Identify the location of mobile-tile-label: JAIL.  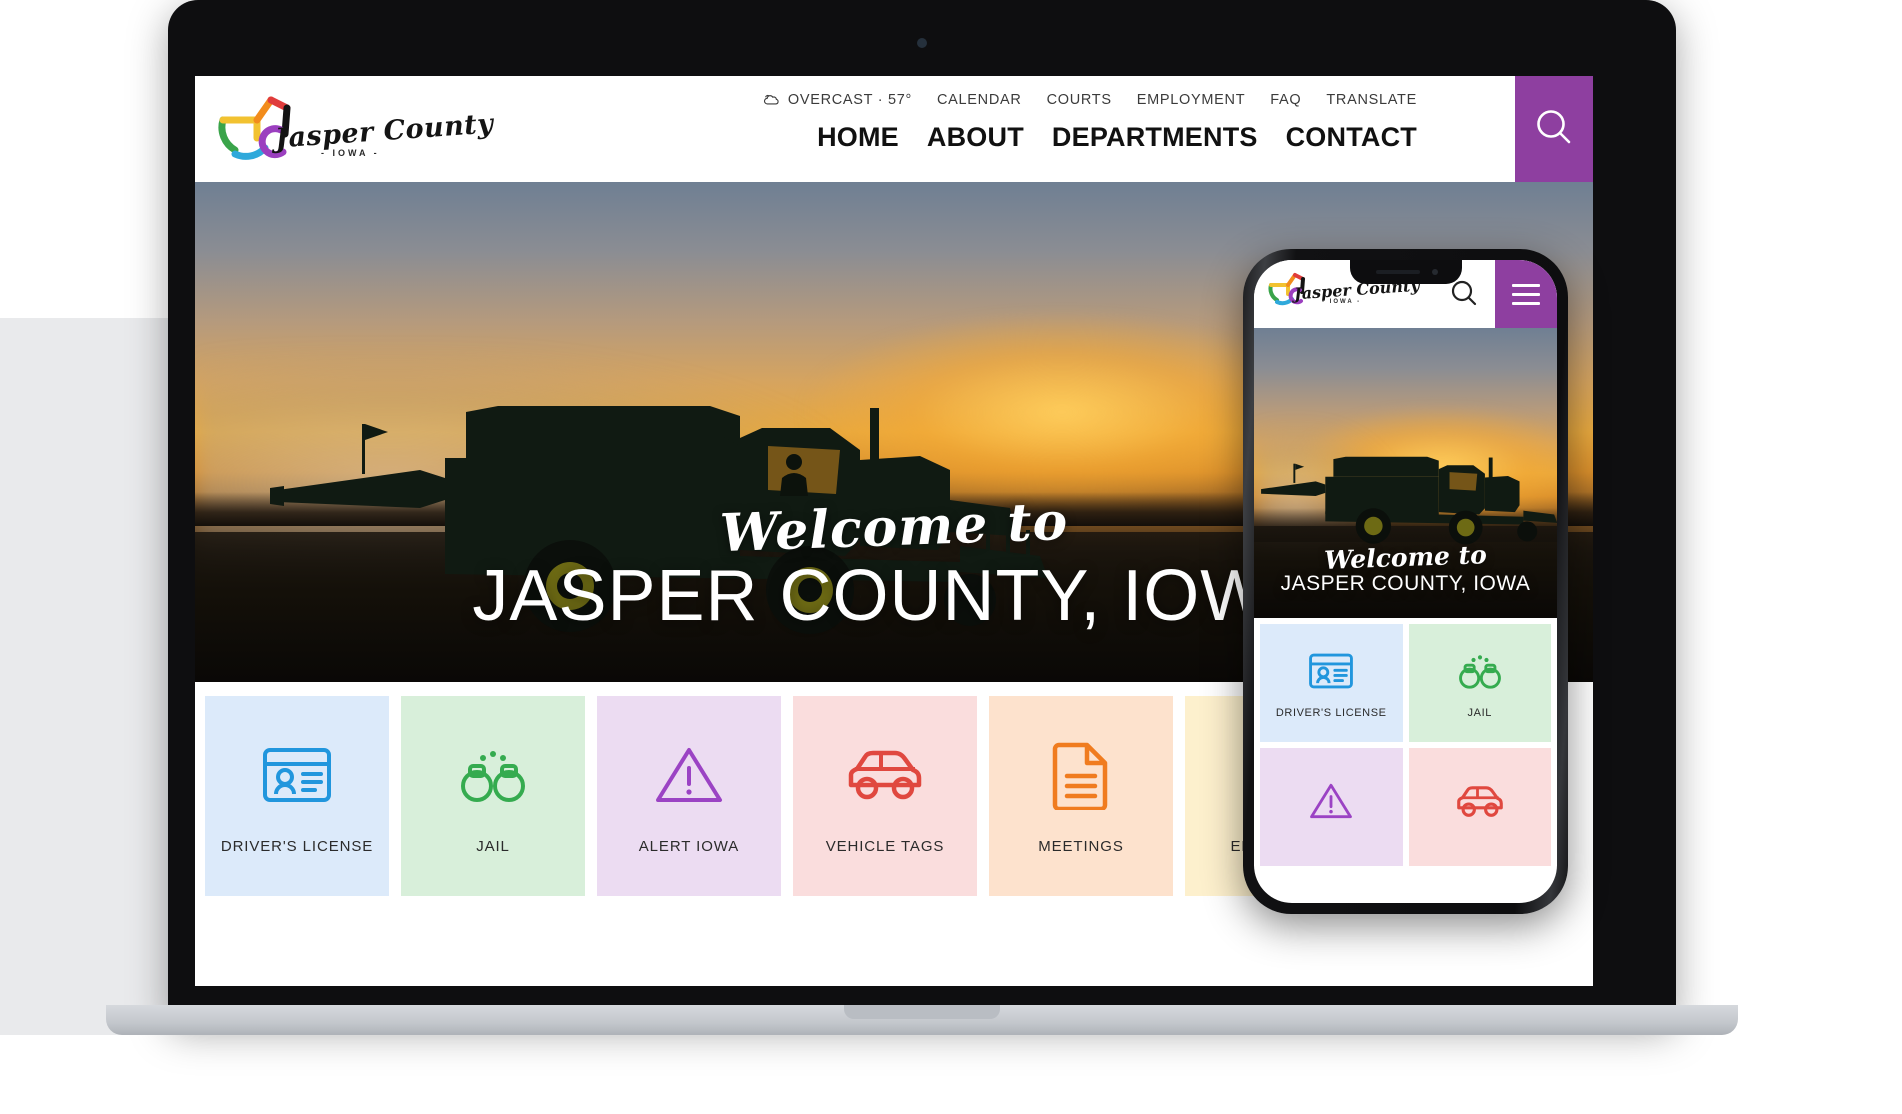
(1479, 713).